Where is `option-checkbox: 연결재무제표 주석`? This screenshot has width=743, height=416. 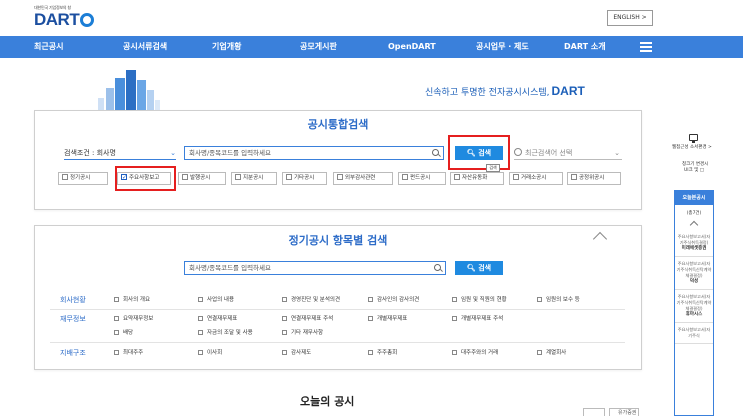 option-checkbox: 연결재무제표 주석 is located at coordinates (307, 319).